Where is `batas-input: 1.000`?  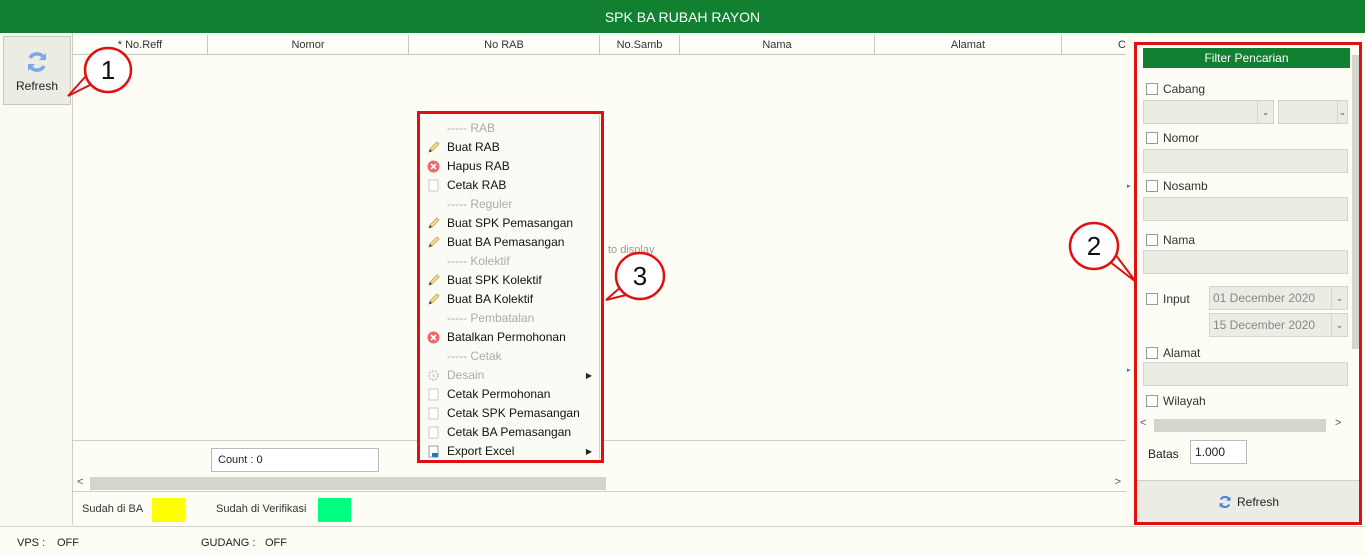 batas-input: 1.000 is located at coordinates (1218, 452).